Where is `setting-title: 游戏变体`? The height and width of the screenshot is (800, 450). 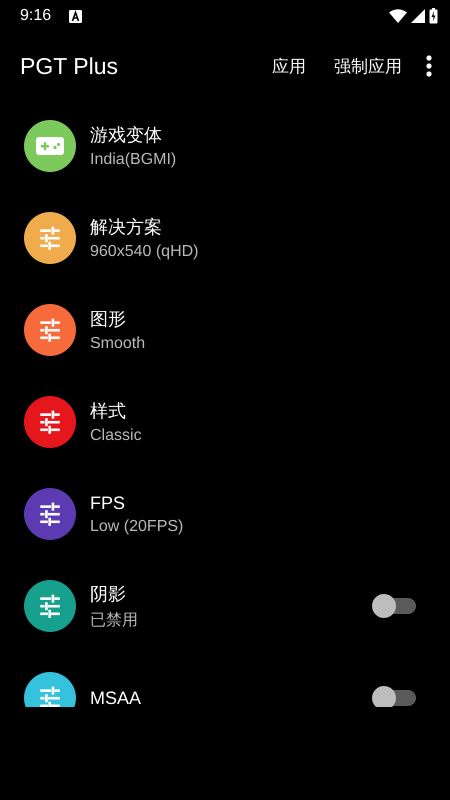
setting-title: 游戏变体 is located at coordinates (126, 135).